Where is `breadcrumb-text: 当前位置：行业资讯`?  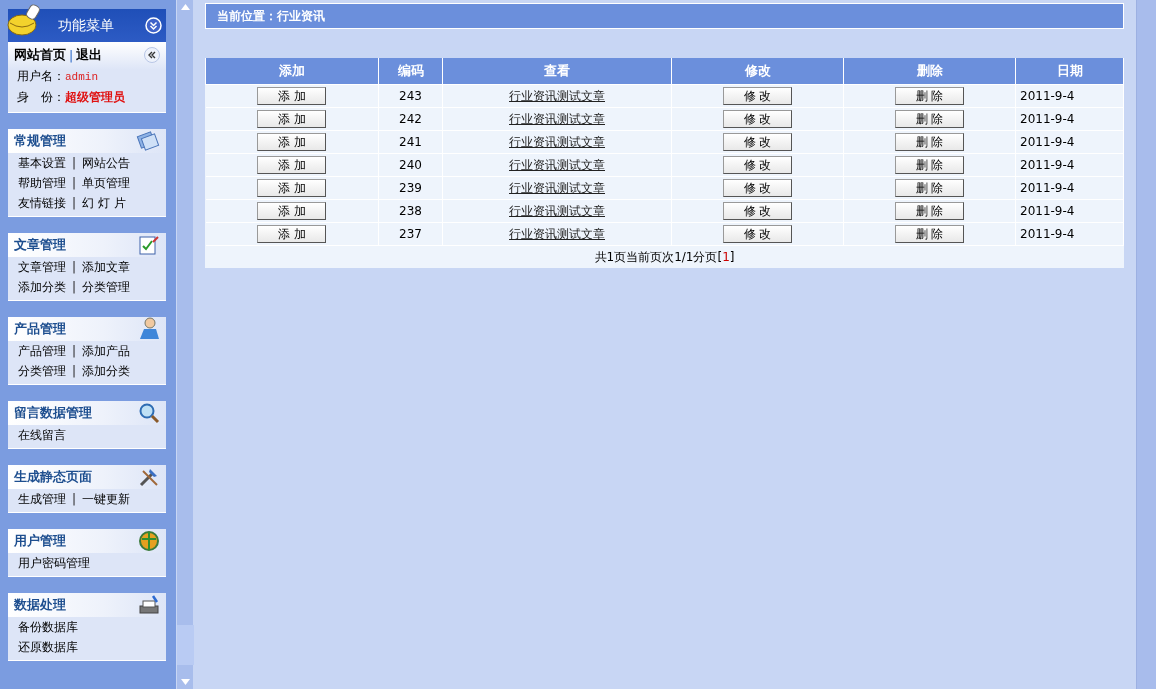 breadcrumb-text: 当前位置：行业资讯 is located at coordinates (271, 16).